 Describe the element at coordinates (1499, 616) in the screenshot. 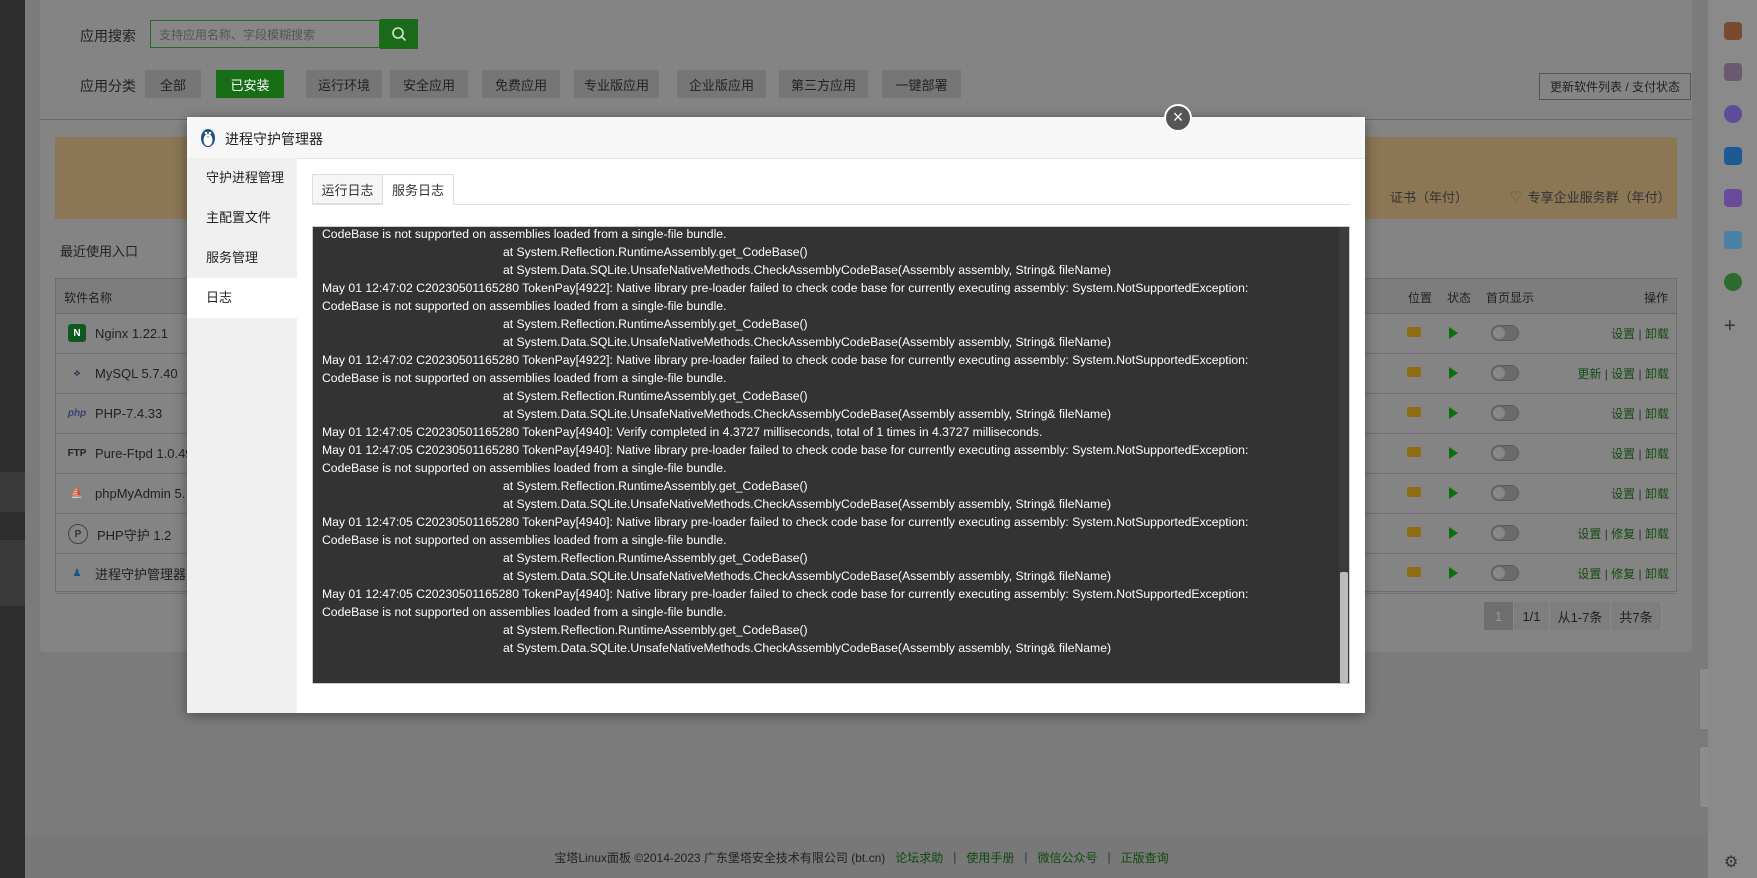

I see `page-current: 1` at that location.